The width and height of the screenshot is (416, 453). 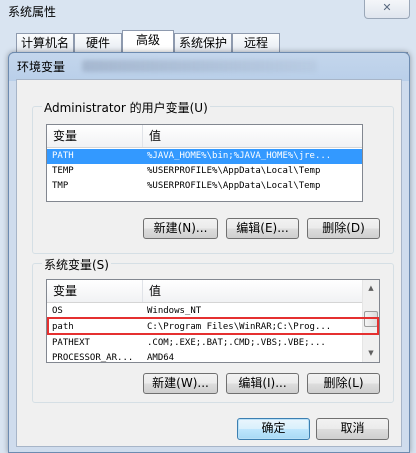 I want to click on system-properties-title: 系统属性, so click(x=32, y=12).